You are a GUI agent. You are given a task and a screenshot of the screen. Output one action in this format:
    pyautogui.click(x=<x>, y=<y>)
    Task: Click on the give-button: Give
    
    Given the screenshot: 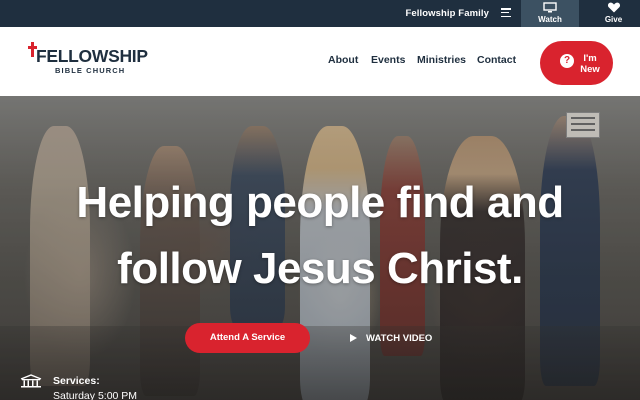 What is the action you would take?
    pyautogui.click(x=613, y=13)
    